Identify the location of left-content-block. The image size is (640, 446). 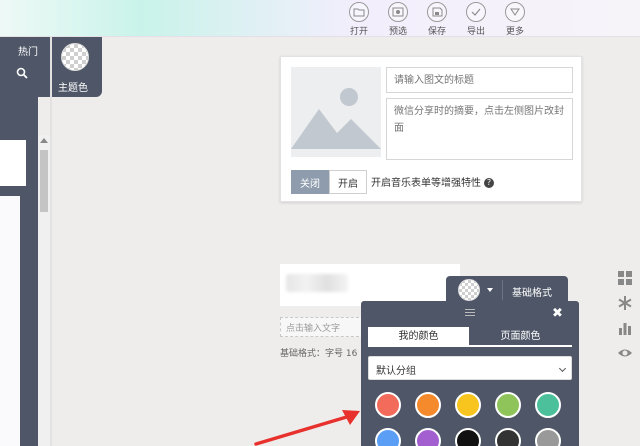
(13, 163).